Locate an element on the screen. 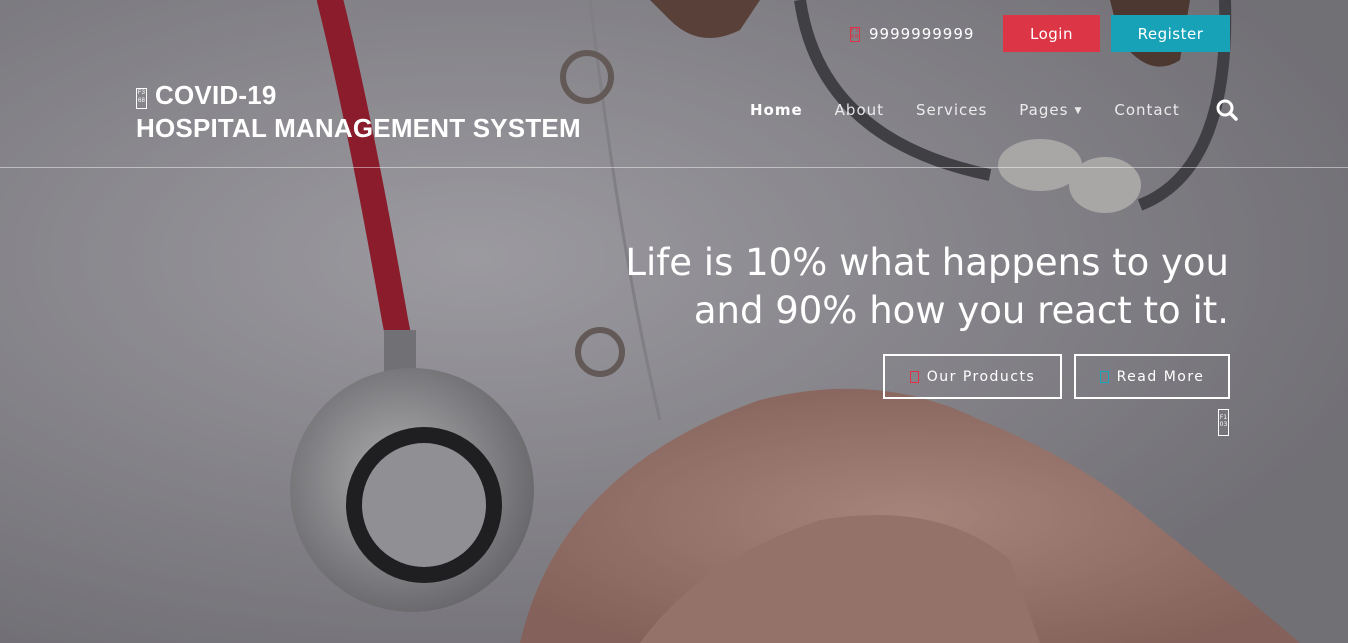 This screenshot has width=1348, height=643. nav-about: About is located at coordinates (859, 110).